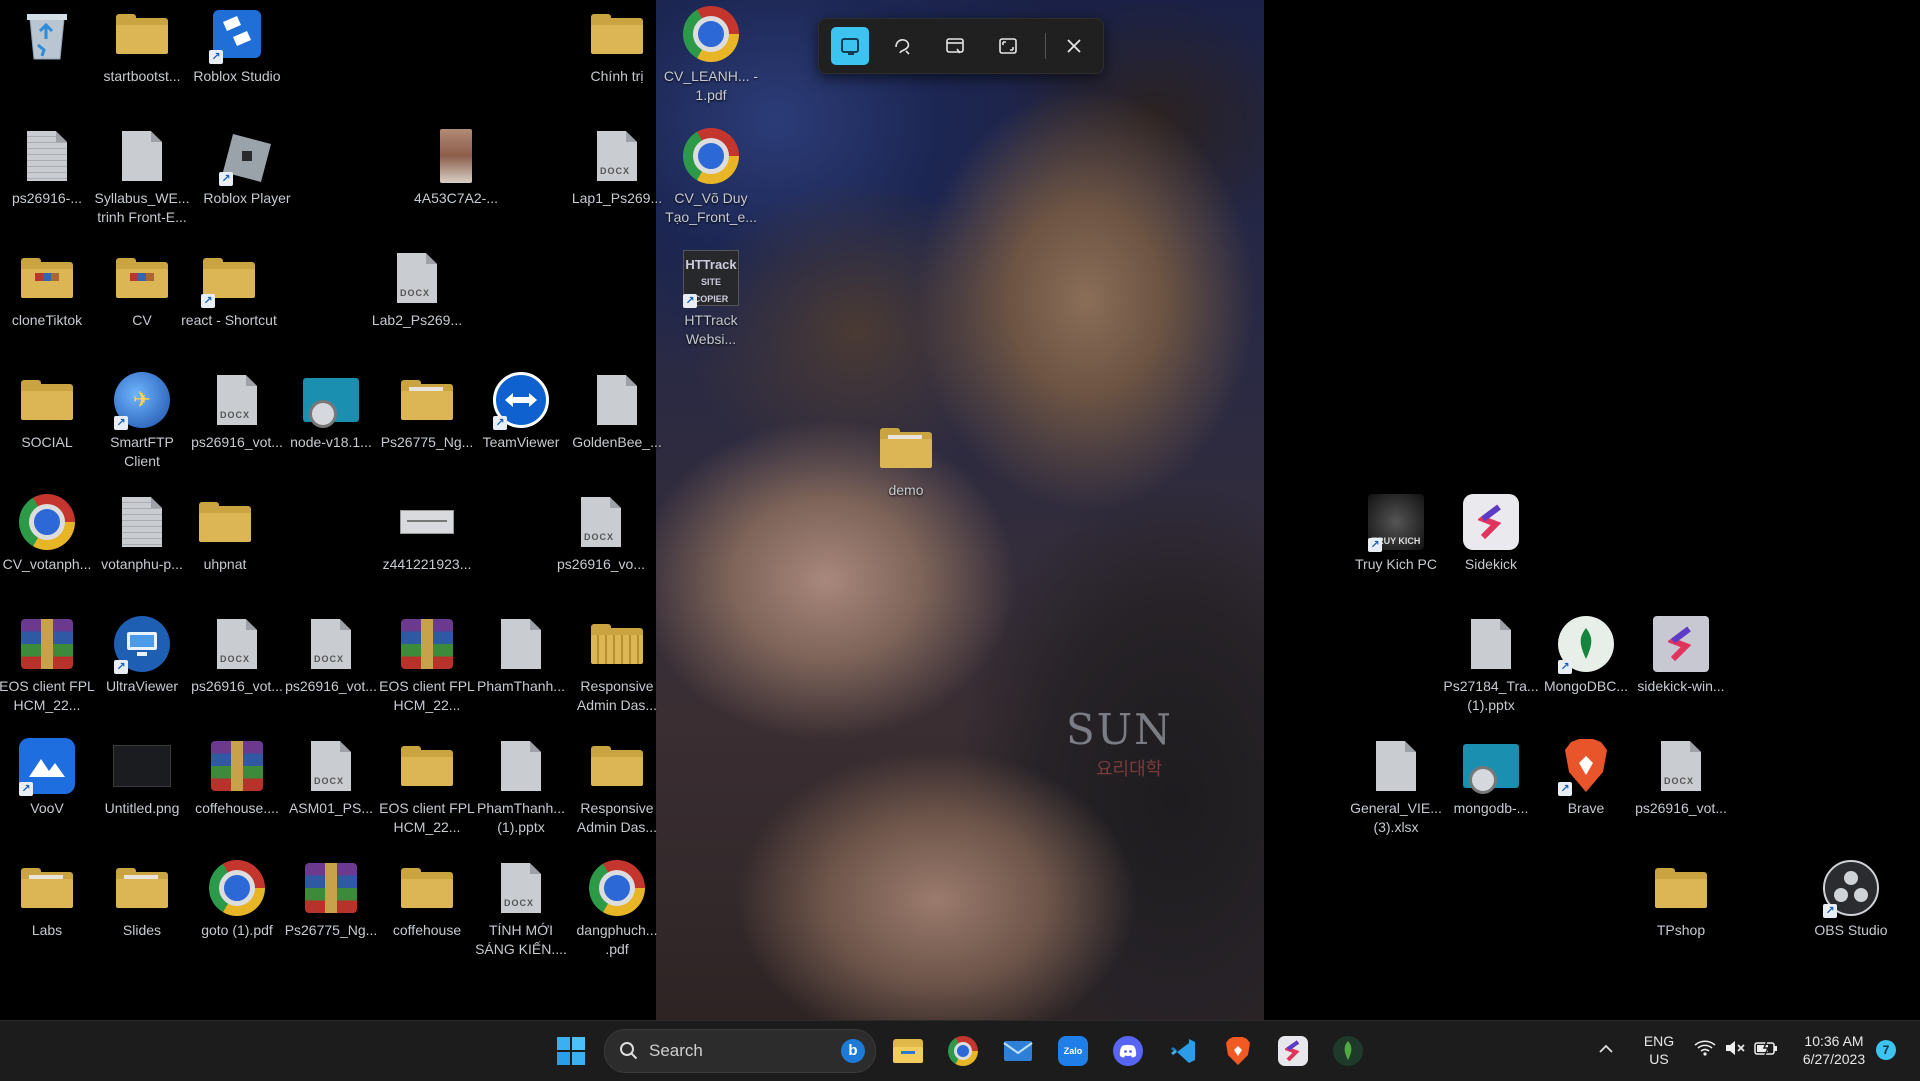 This screenshot has height=1081, width=1920. Describe the element at coordinates (1606, 1050) in the screenshot. I see `show-hidden-icons-chevron` at that location.